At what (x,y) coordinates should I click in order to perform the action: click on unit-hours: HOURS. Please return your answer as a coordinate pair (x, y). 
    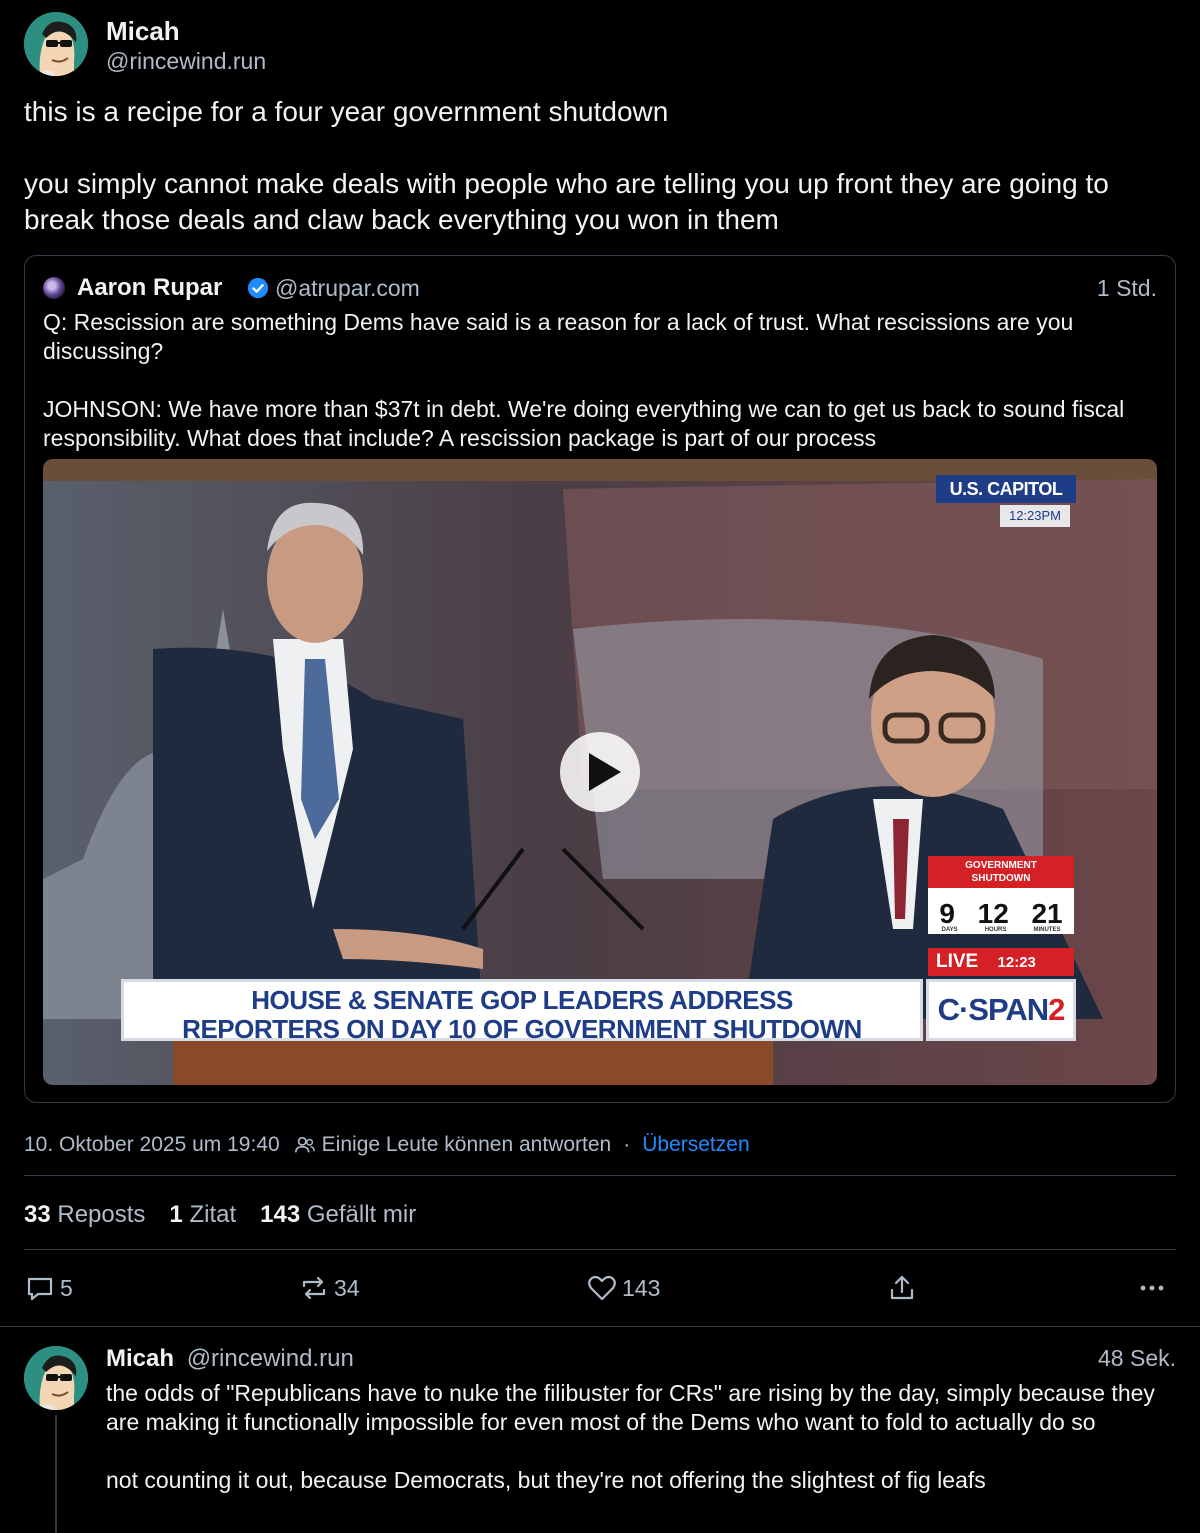
    Looking at the image, I should click on (995, 930).